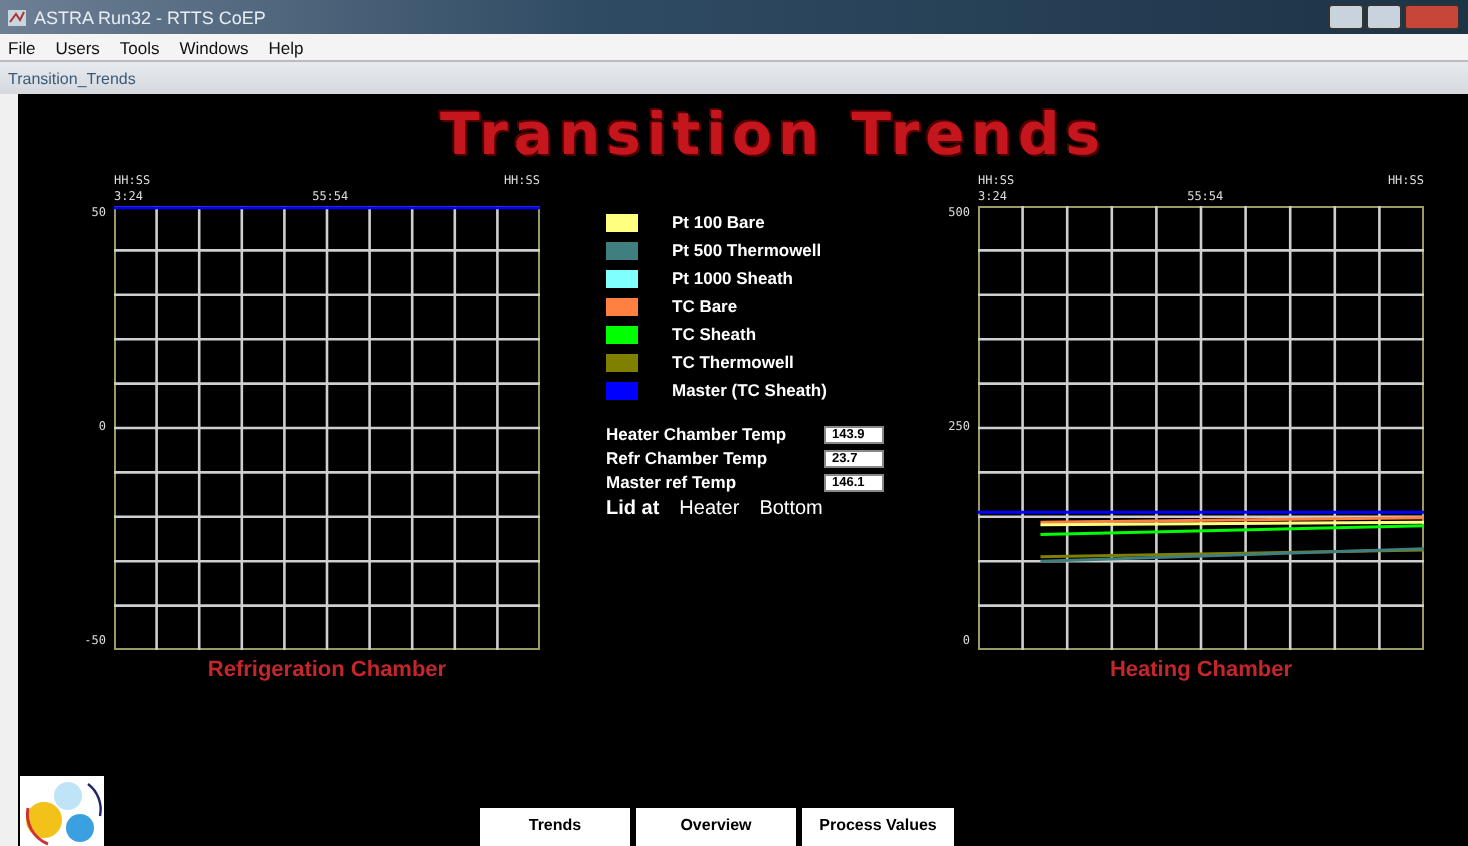 This screenshot has height=846, width=1468. Describe the element at coordinates (633, 509) in the screenshot. I see `lid-label: Lid at` at that location.